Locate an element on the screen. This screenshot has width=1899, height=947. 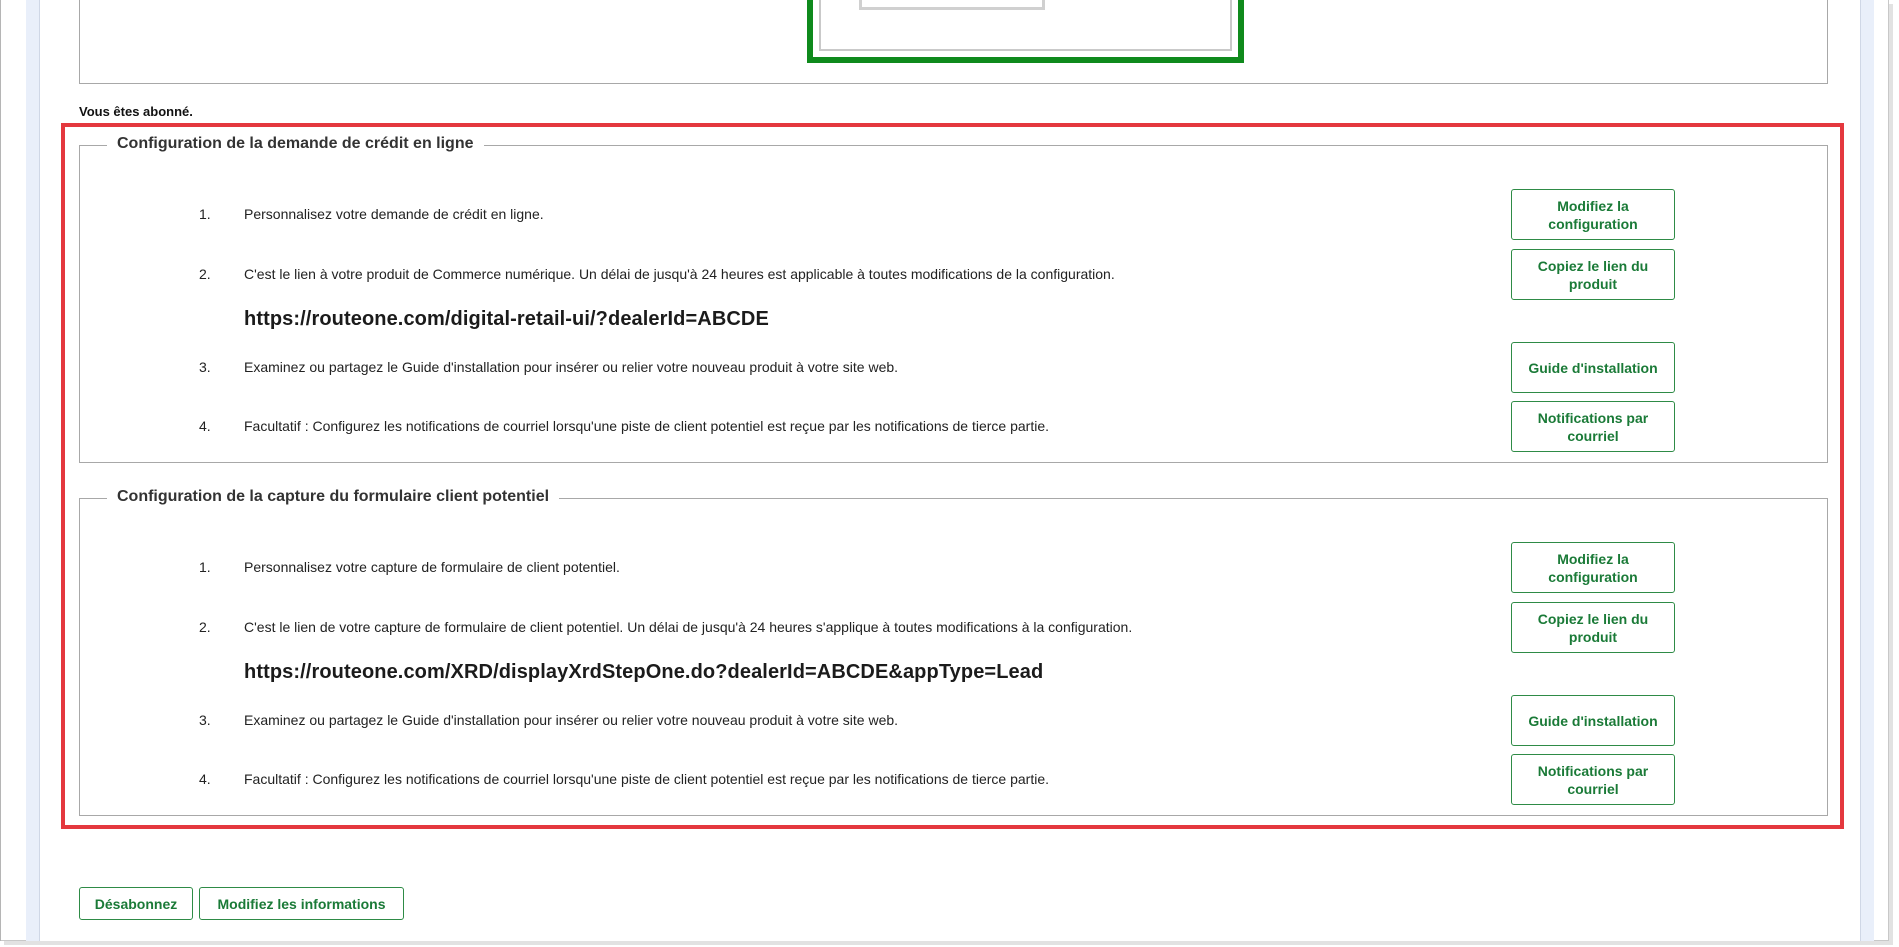
preview-placeholder-bar is located at coordinates (952, 5).